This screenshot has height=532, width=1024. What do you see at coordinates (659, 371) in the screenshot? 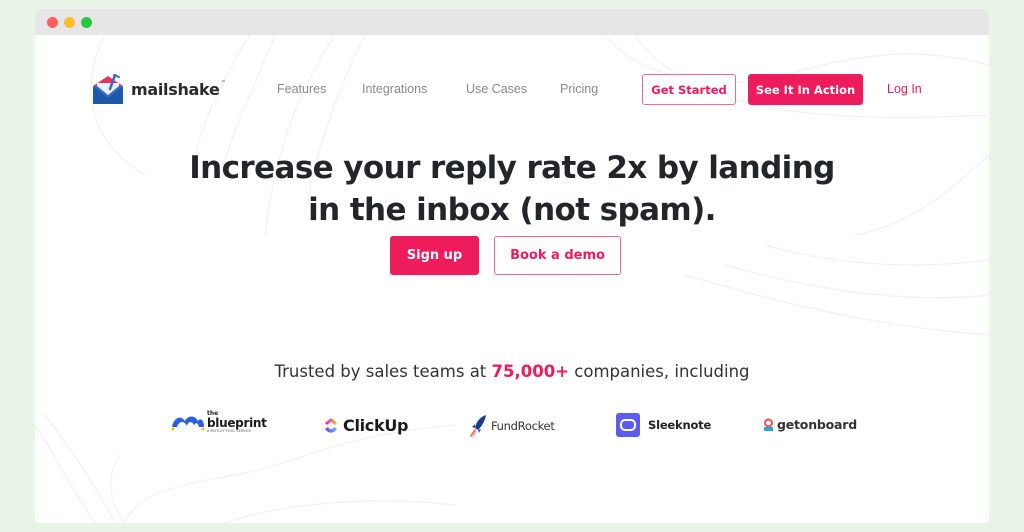
I see `trusted-suffix: companies, including` at bounding box center [659, 371].